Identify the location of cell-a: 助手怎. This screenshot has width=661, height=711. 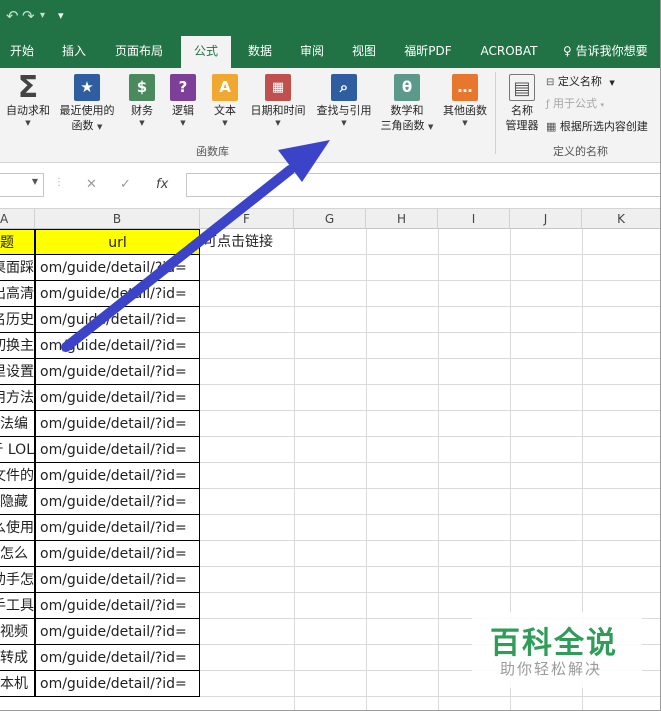
(17, 580).